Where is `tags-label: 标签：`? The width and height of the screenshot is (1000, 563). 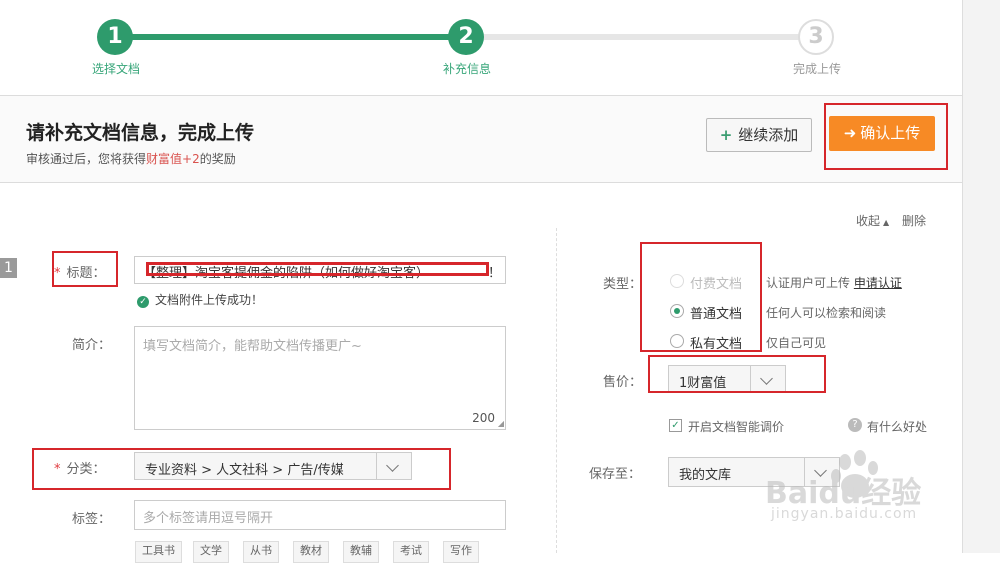 tags-label: 标签： is located at coordinates (92, 519).